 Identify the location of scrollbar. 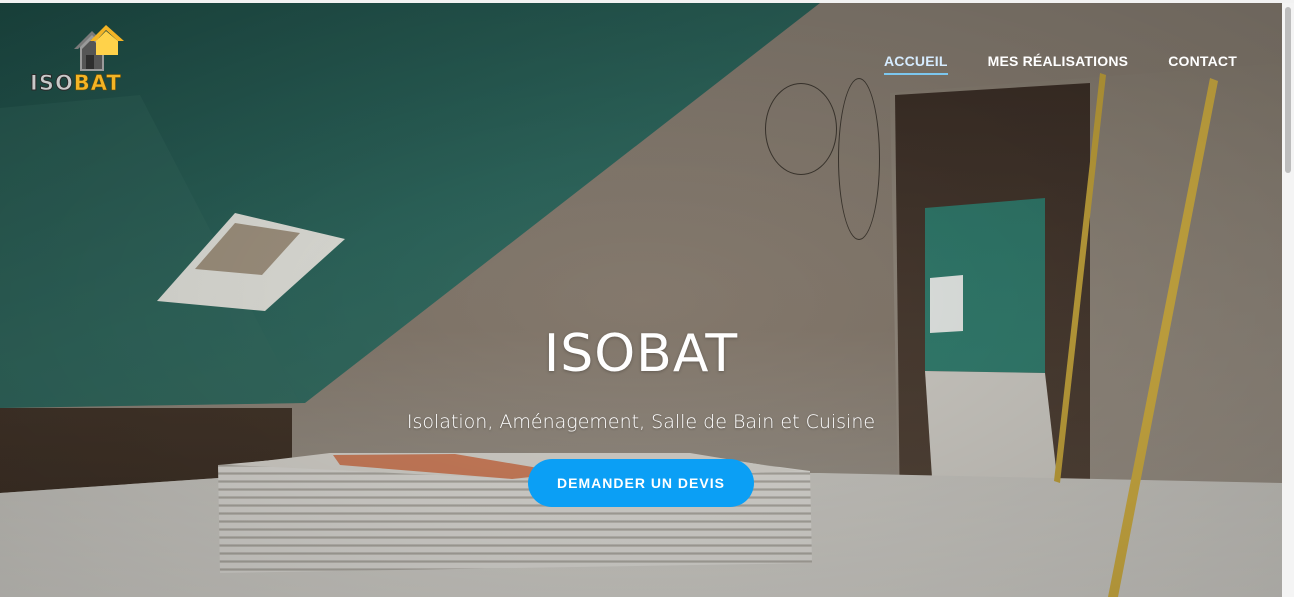
(1288, 300).